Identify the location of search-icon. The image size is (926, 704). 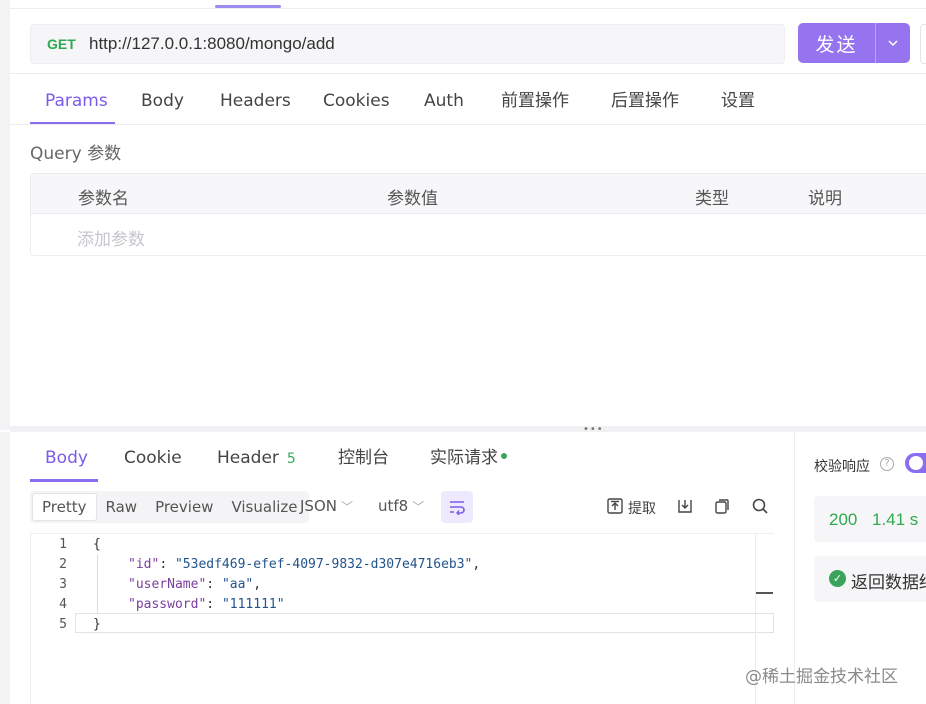
(760, 506).